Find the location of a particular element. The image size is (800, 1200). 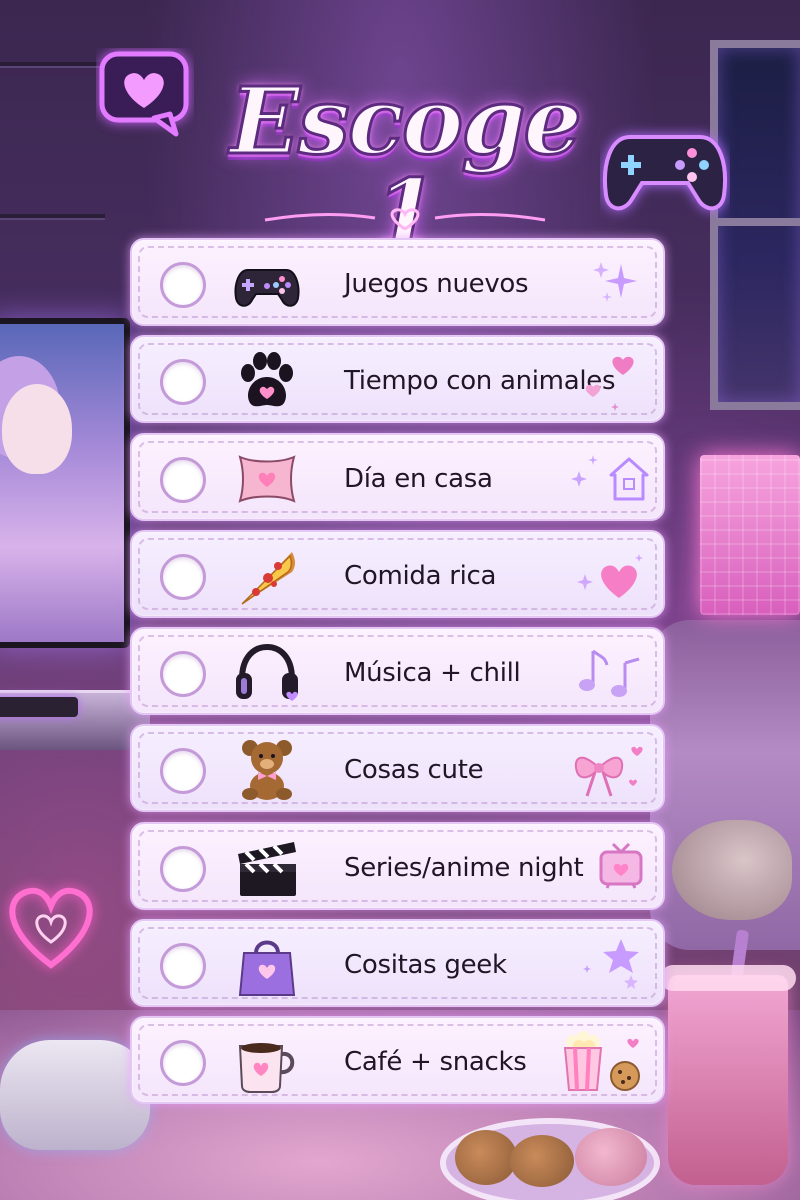

shopping-bag-icon is located at coordinates (267, 968).